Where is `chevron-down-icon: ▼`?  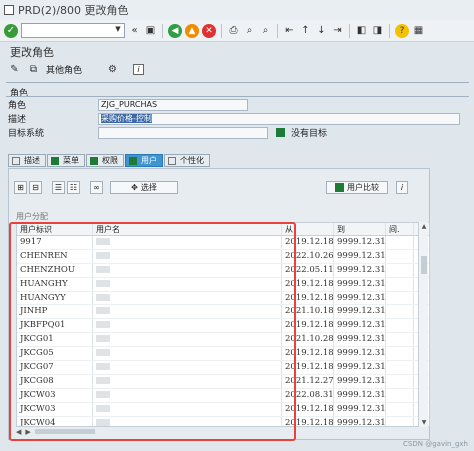
chevron-down-icon: ▼ is located at coordinates (118, 30).